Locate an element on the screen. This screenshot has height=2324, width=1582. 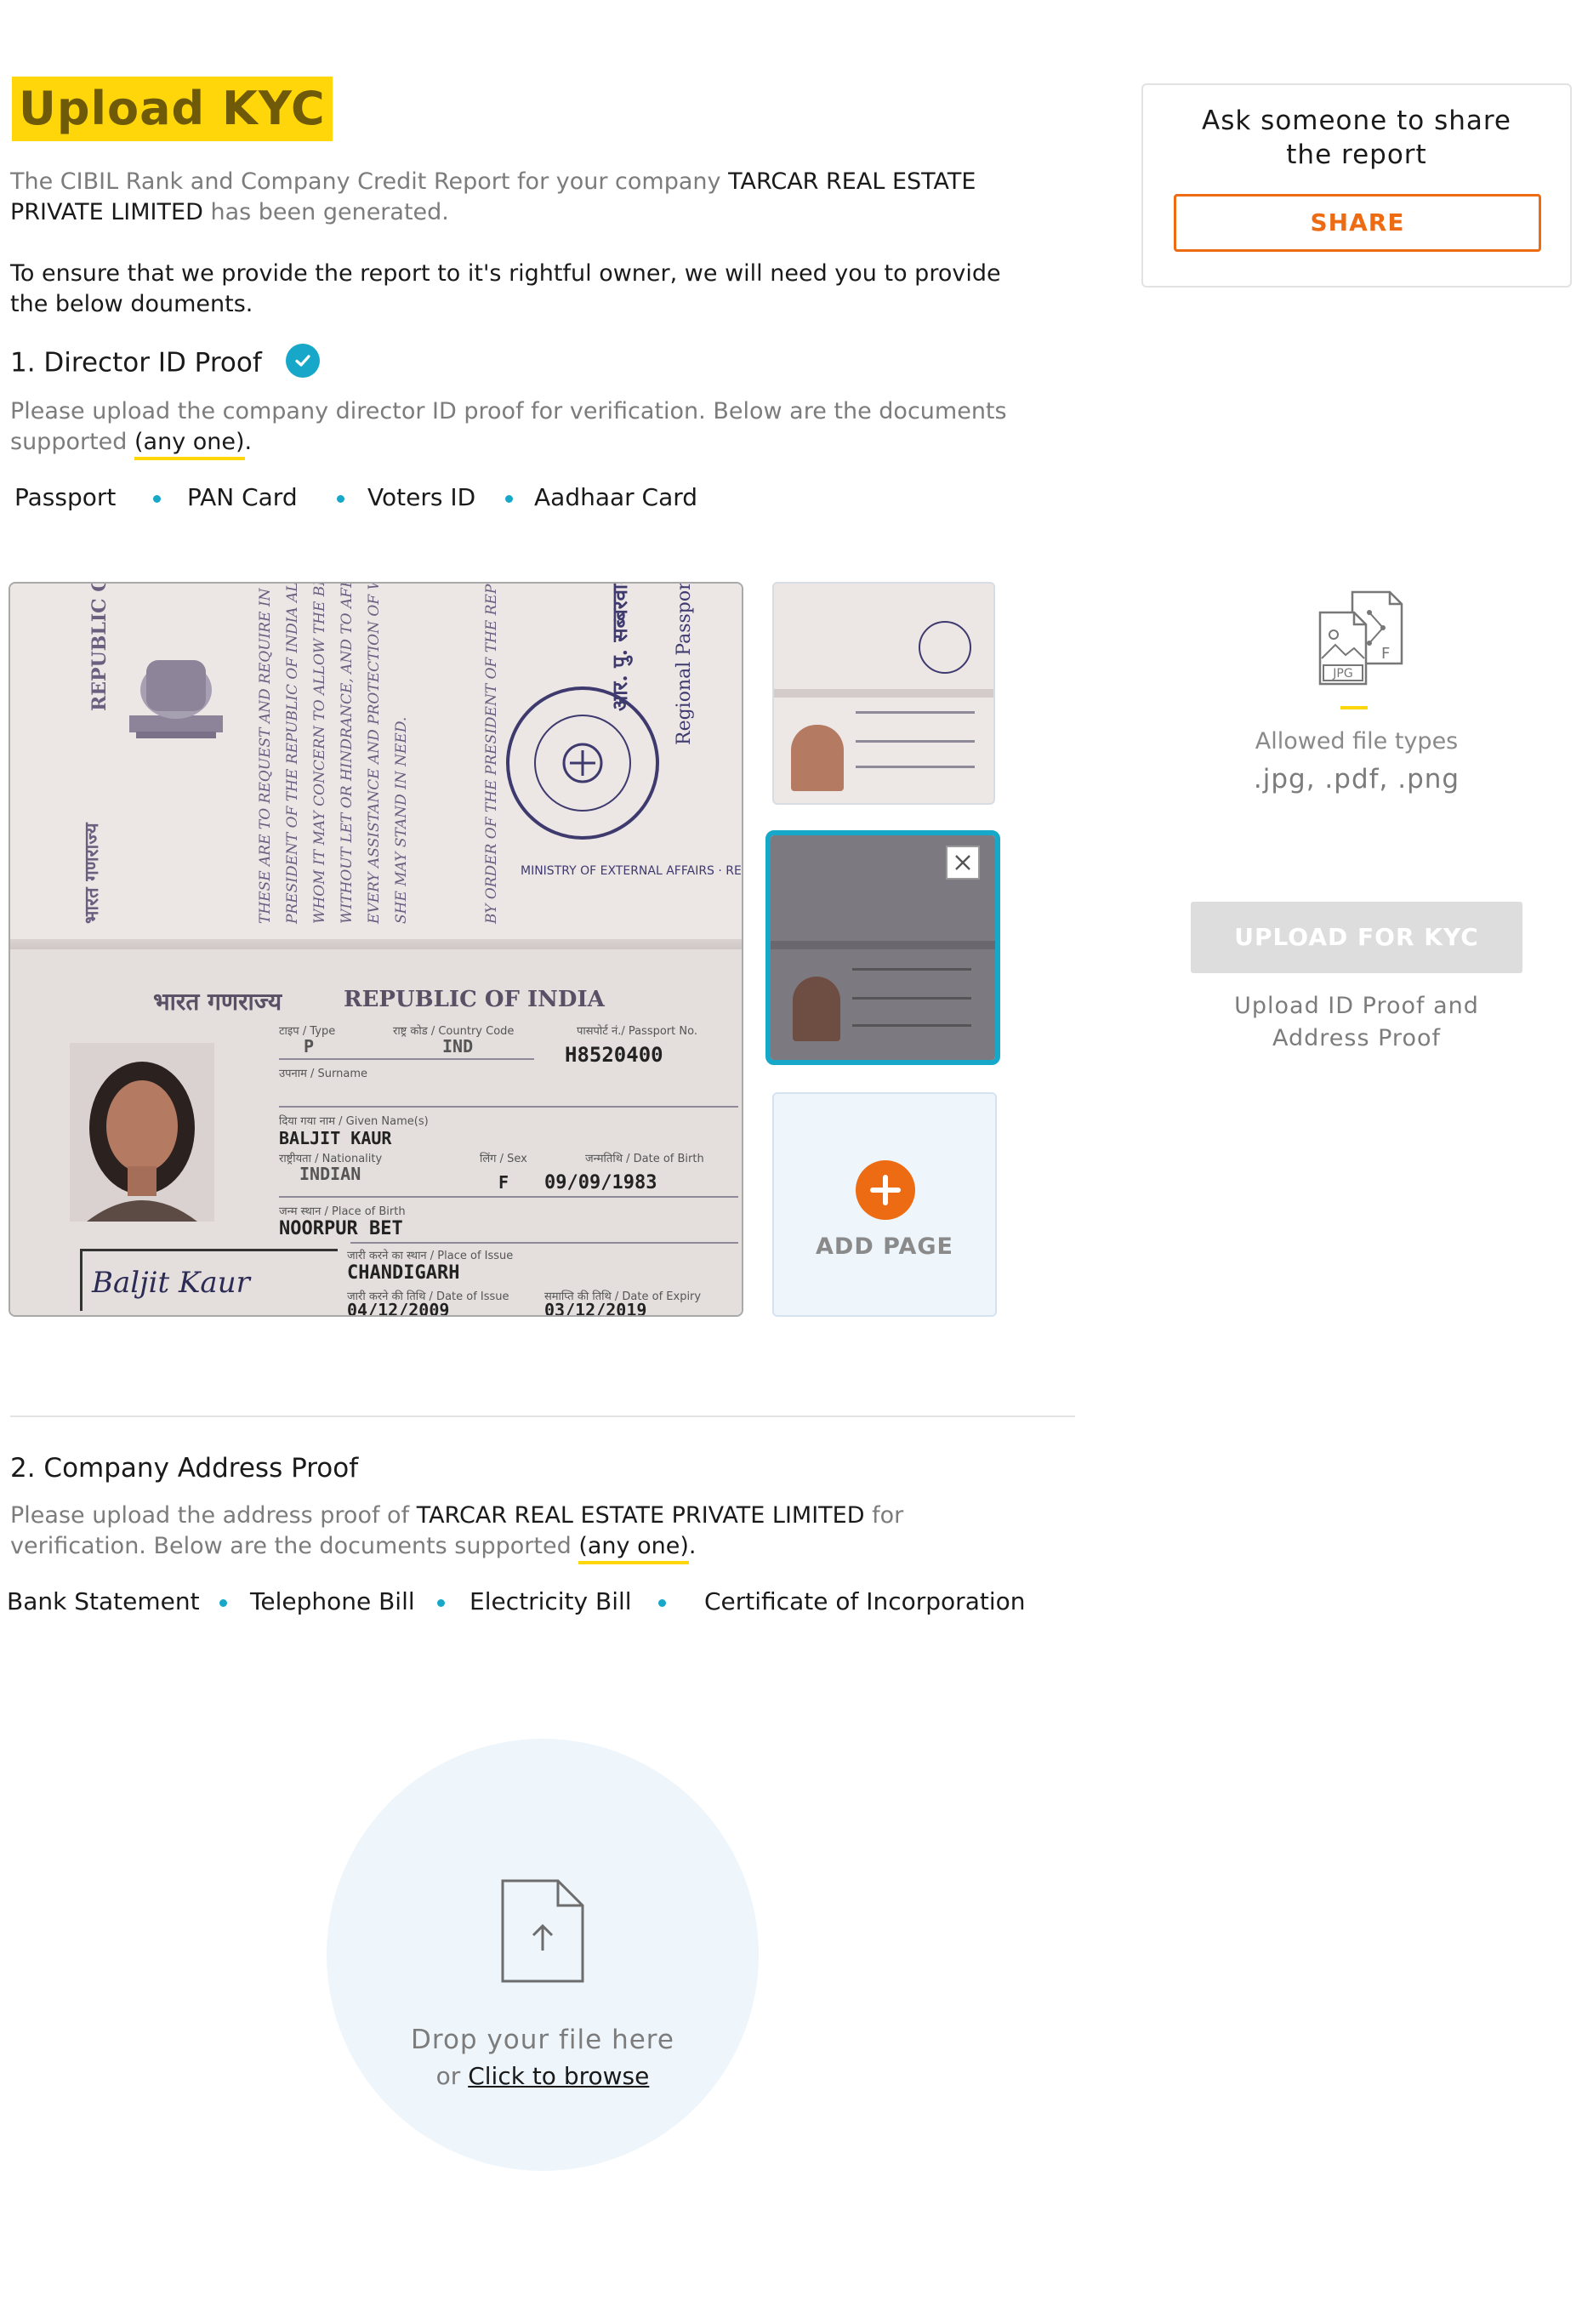
drop-text: Drop your file here is located at coordinates (542, 2040).